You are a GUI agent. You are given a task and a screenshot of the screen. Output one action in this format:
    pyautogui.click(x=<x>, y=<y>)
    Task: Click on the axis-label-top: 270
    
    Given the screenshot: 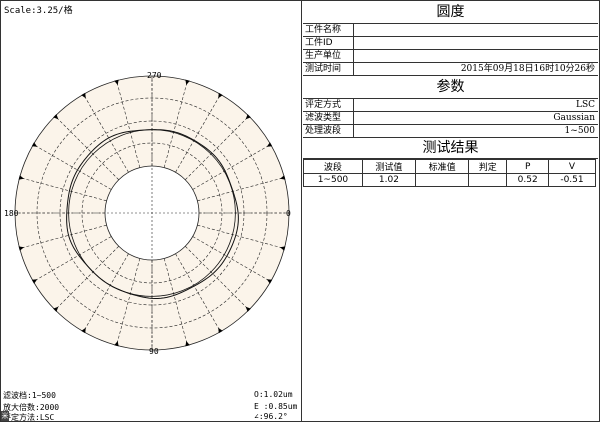 What is the action you would take?
    pyautogui.click(x=154, y=75)
    